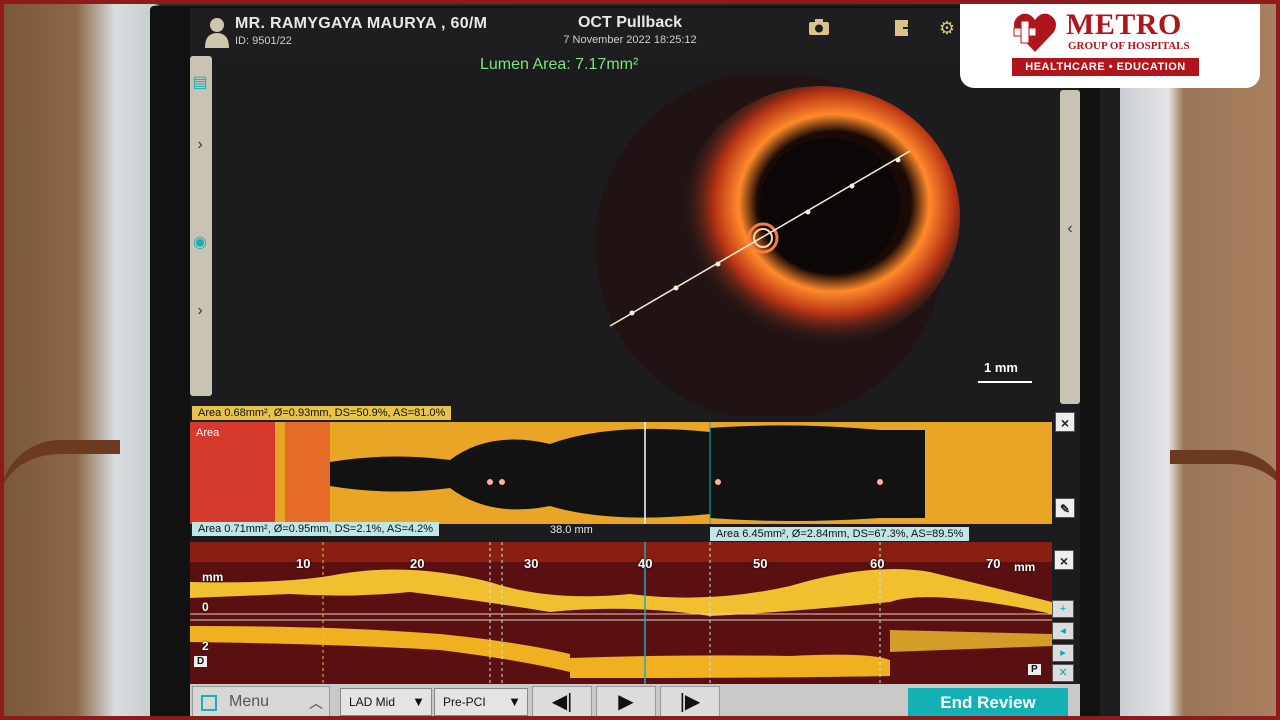 Image resolution: width=1280 pixels, height=720 pixels. Describe the element at coordinates (417, 563) in the screenshot. I see `axis-tick: 20` at that location.